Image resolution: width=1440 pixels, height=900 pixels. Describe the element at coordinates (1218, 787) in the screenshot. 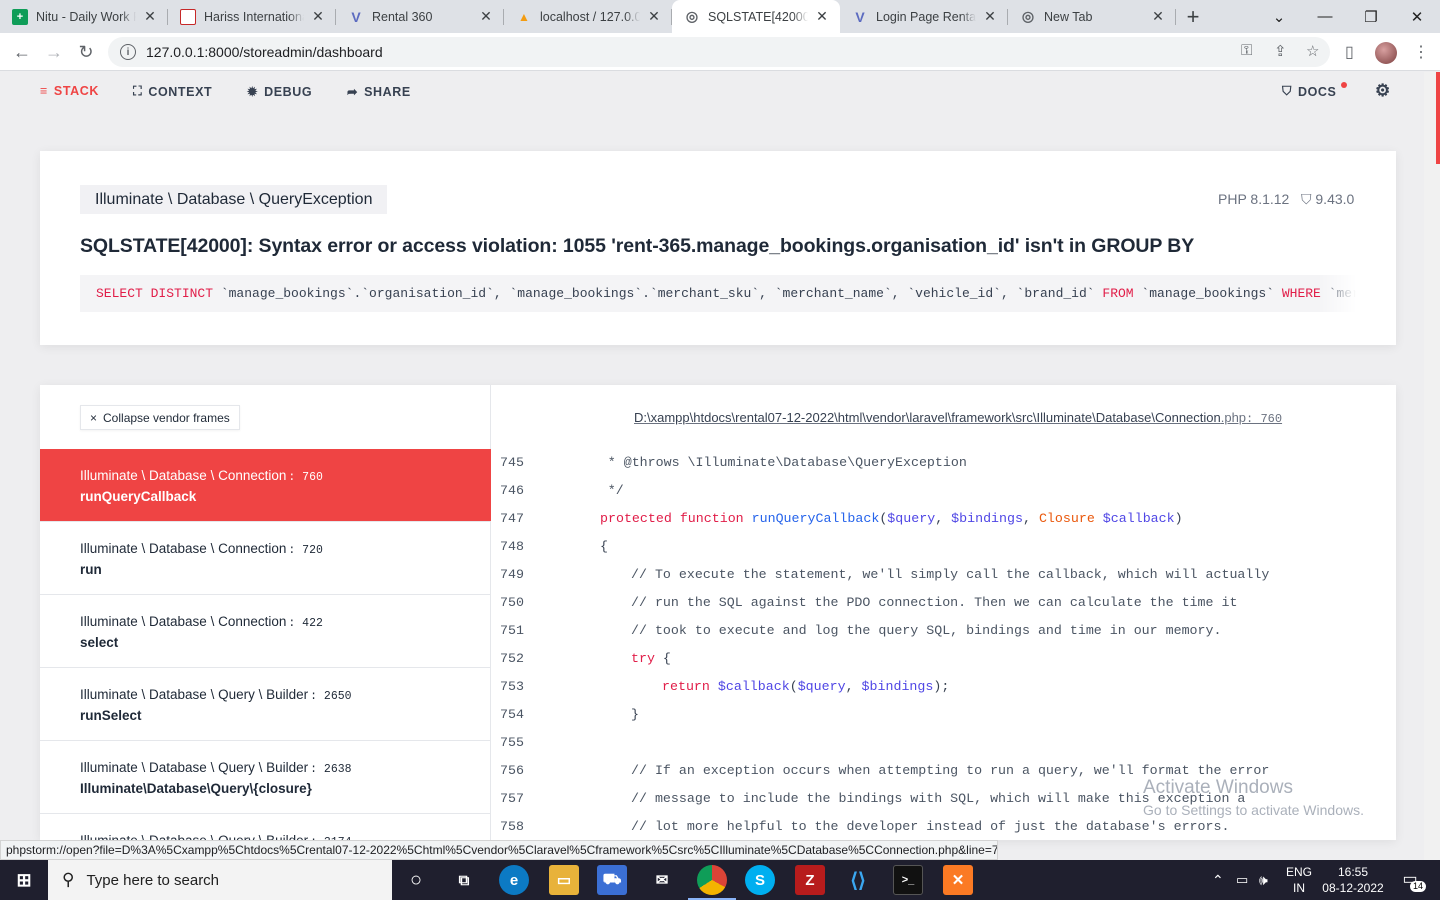

I see `activate-windows-title: Activate Windows` at that location.